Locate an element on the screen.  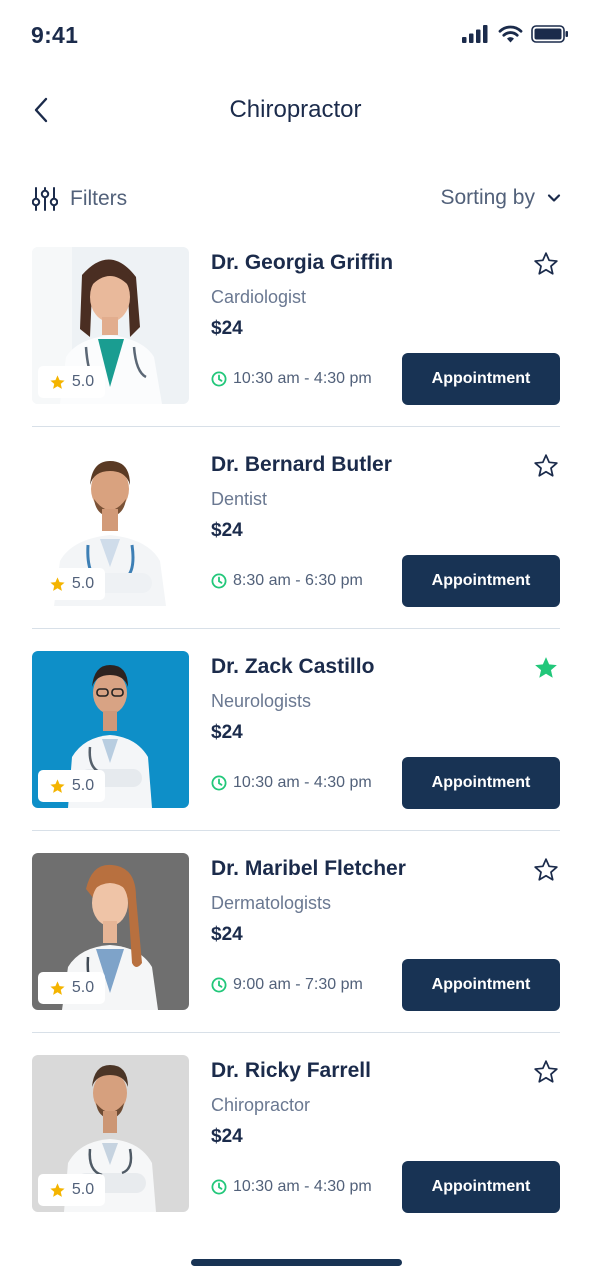
chevron-down-icon is located at coordinates (554, 198).